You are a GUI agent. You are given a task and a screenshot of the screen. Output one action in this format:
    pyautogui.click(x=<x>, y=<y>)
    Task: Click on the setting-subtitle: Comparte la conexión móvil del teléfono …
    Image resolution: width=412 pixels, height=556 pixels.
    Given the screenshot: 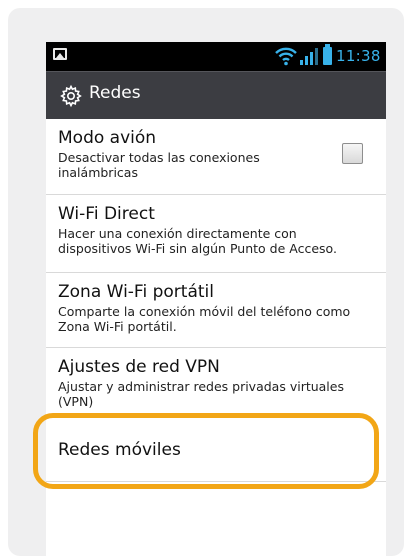 What is the action you would take?
    pyautogui.click(x=204, y=319)
    